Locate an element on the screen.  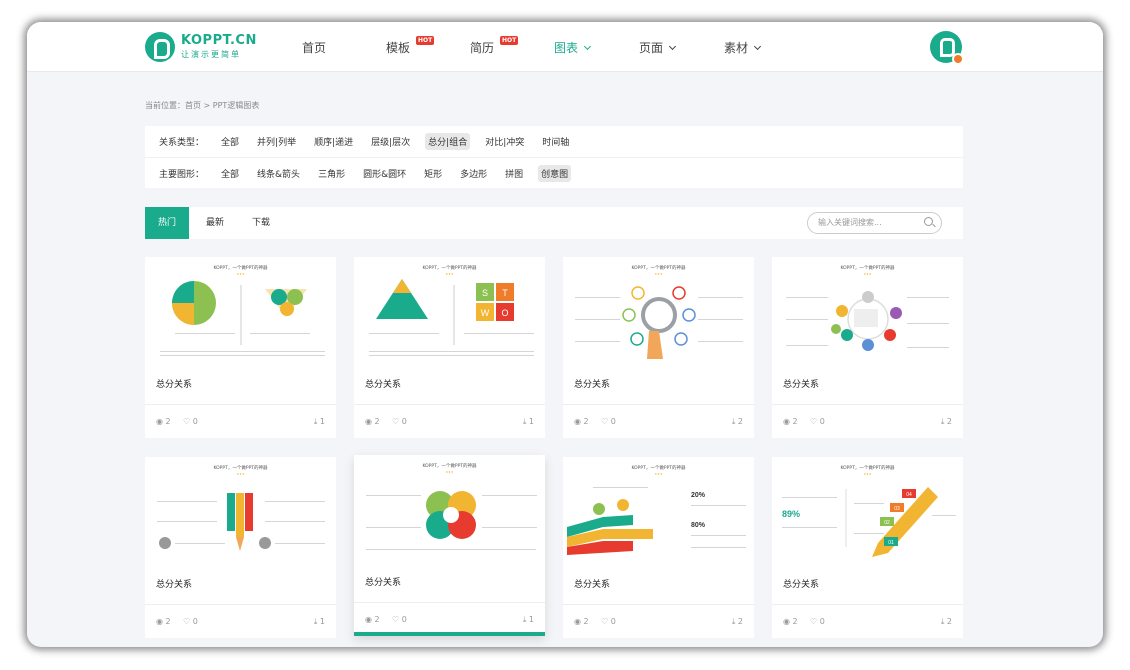
card-thumbnail: KOPPT，一个做PPT的神器 ★★★ 20% 80% is located at coordinates (658, 513).